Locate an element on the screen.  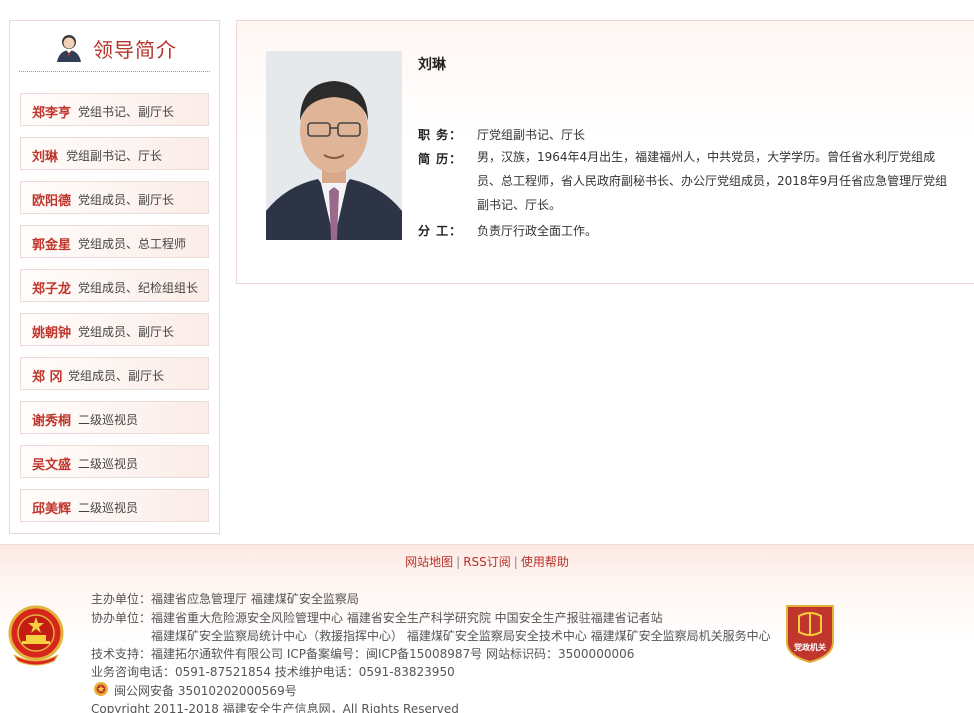
sitemap-link: 网站地图 is located at coordinates (429, 562).